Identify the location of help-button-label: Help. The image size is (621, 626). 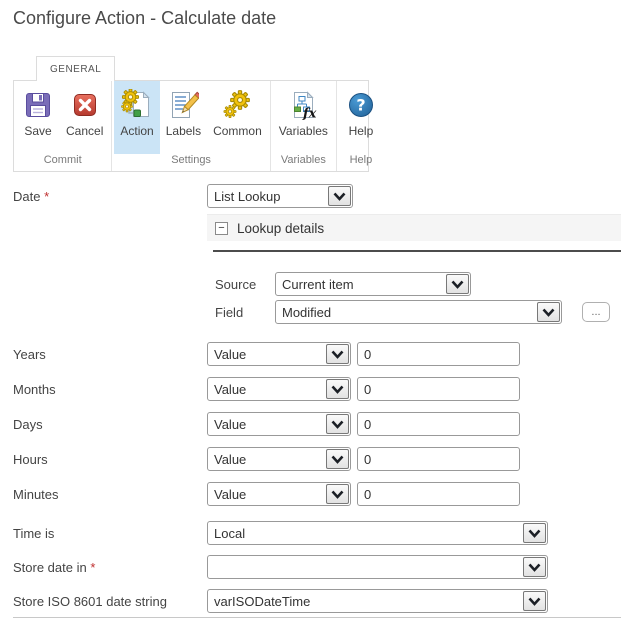
(361, 131).